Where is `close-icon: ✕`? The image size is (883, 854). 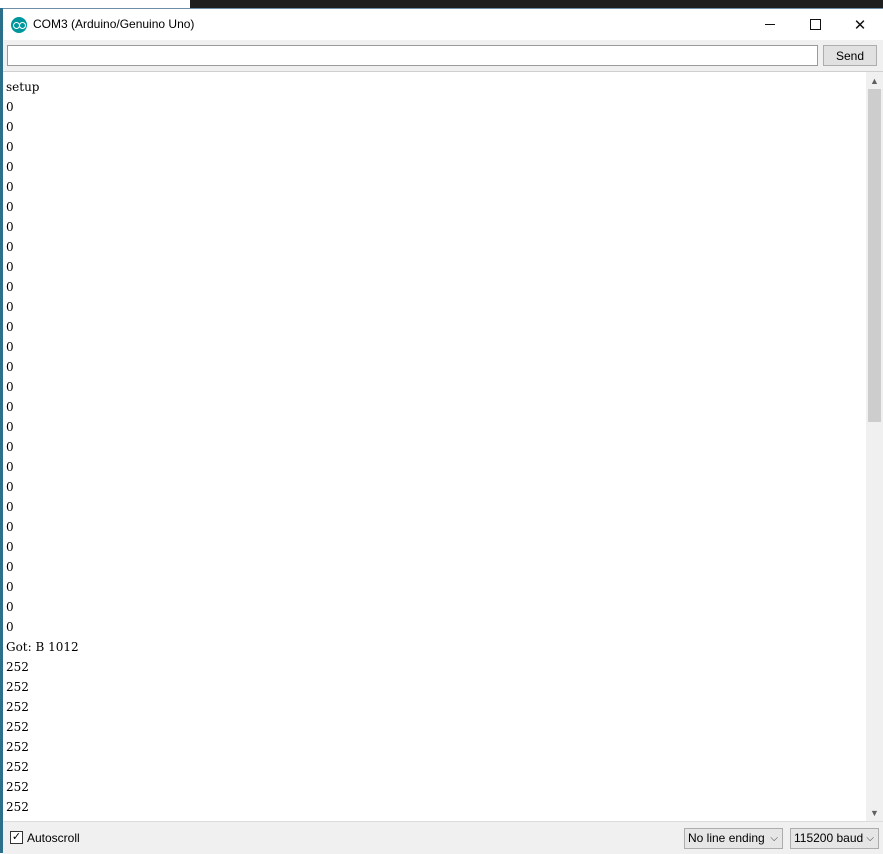
close-icon: ✕ is located at coordinates (860, 25).